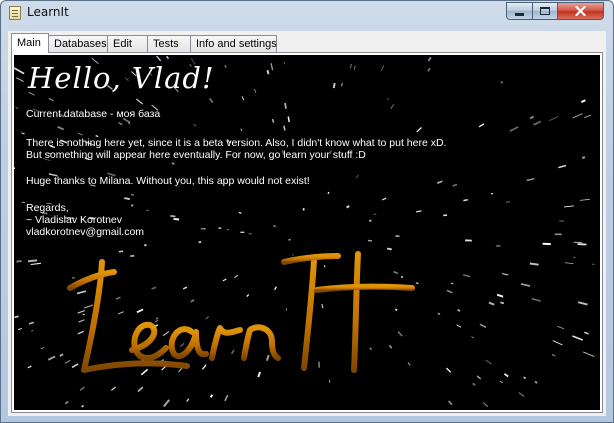  I want to click on minimize-button, so click(519, 11).